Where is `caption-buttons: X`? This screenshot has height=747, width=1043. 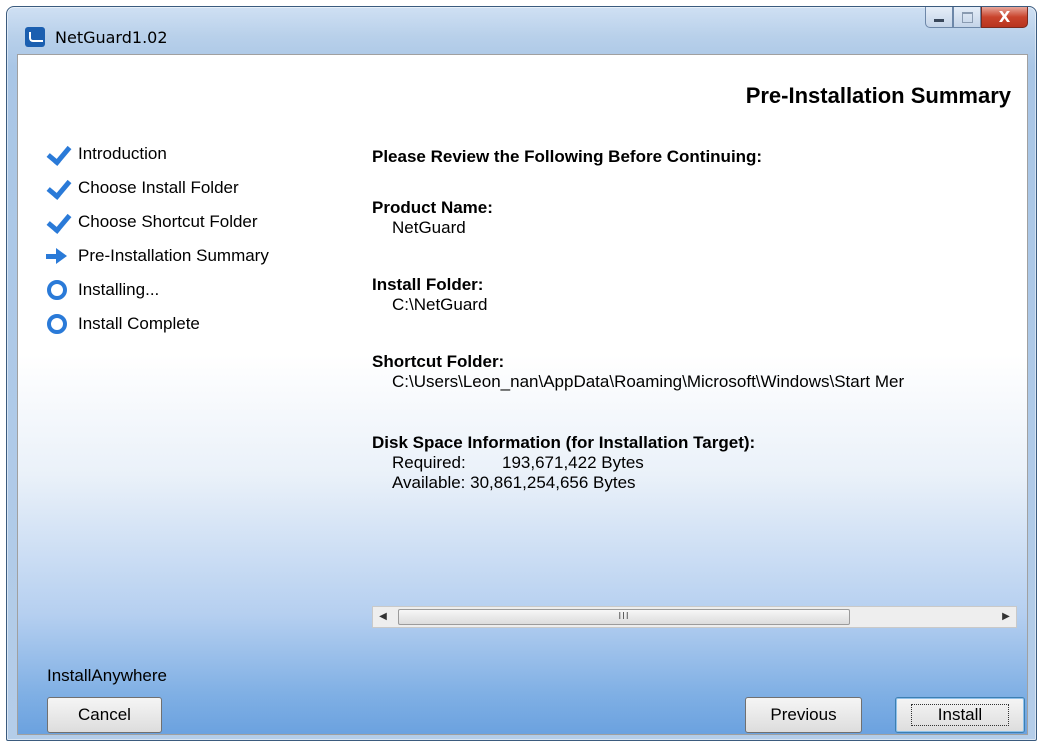
caption-buttons: X is located at coordinates (976, 17).